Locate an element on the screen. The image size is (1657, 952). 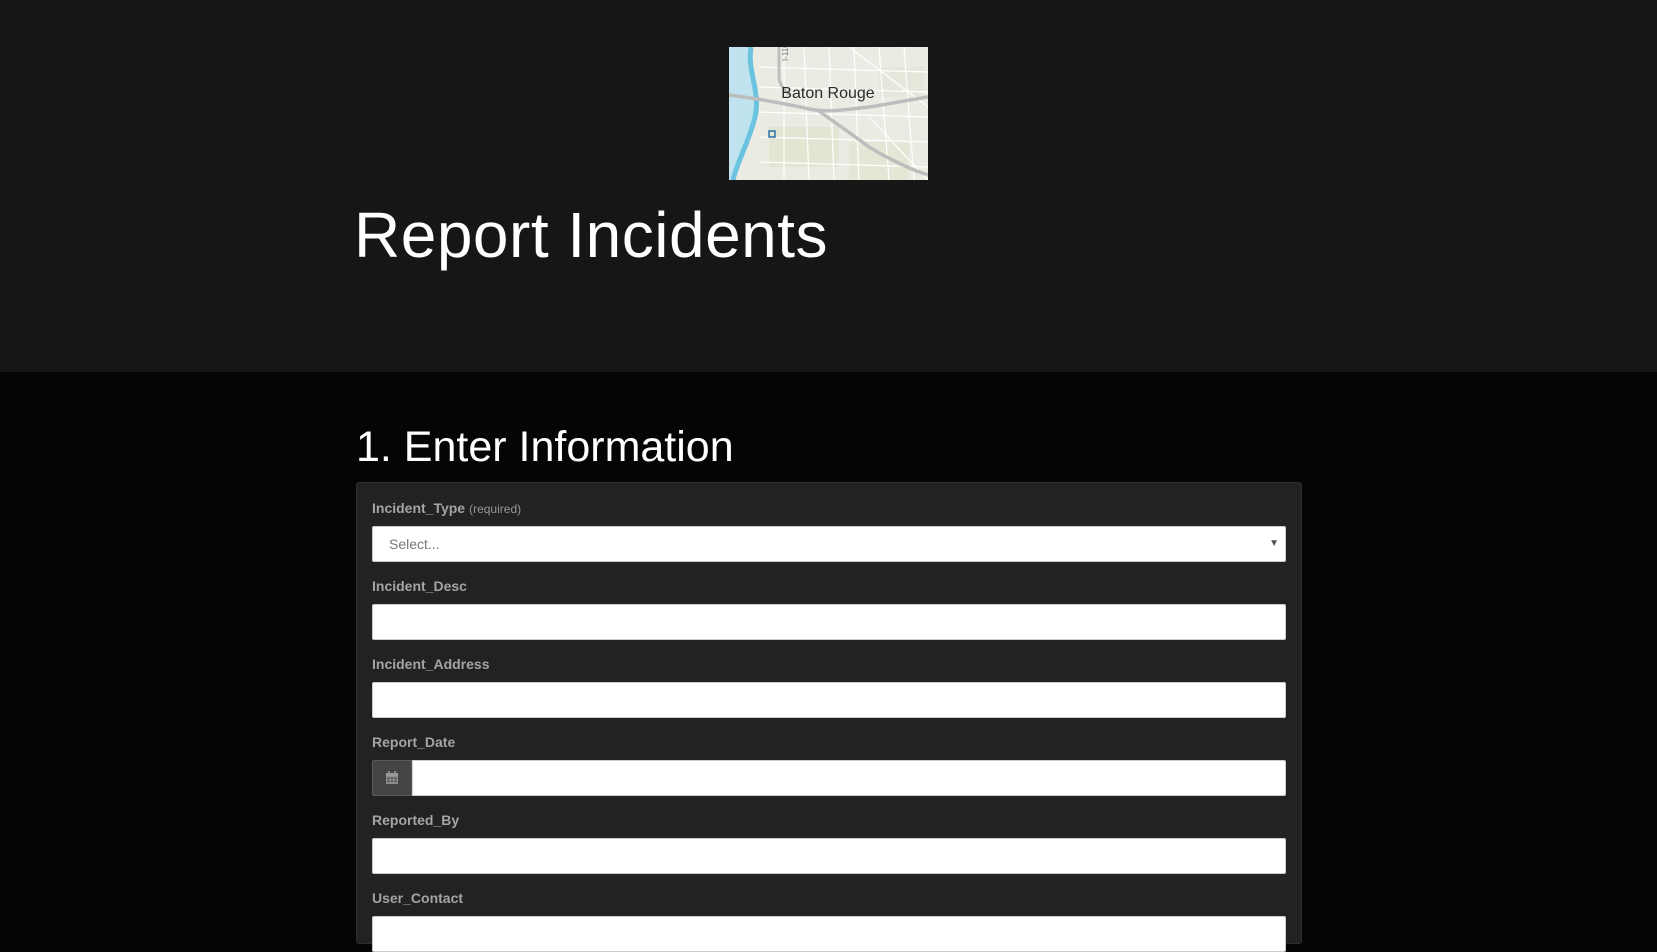
field-incident-type: Incident_Type (required) Select... ▼ is located at coordinates (829, 530).